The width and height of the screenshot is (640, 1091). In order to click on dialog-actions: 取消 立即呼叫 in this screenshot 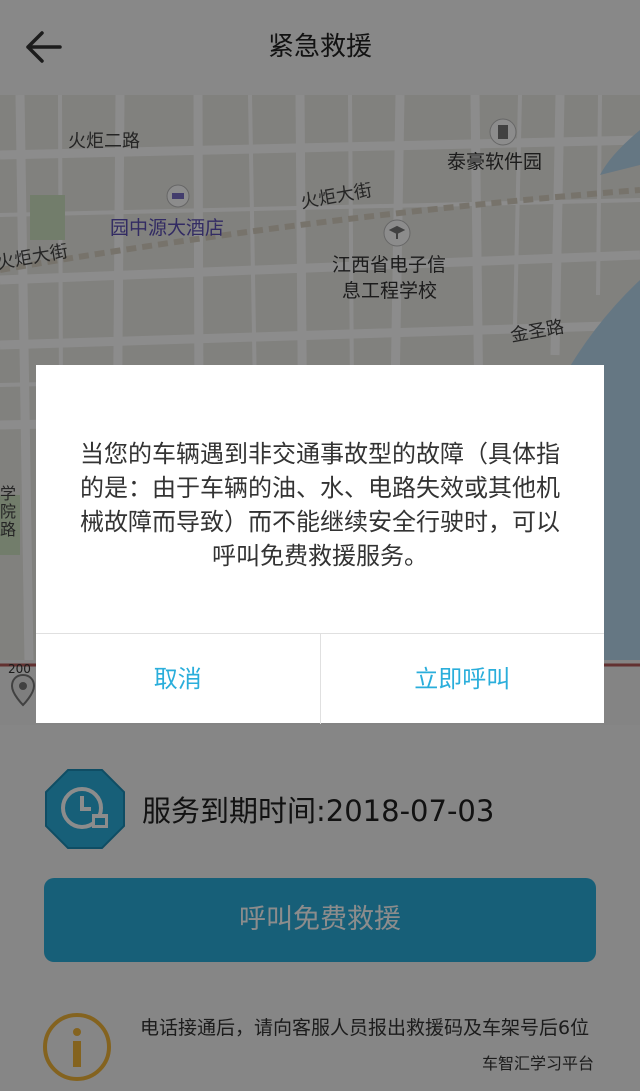, I will do `click(320, 678)`.